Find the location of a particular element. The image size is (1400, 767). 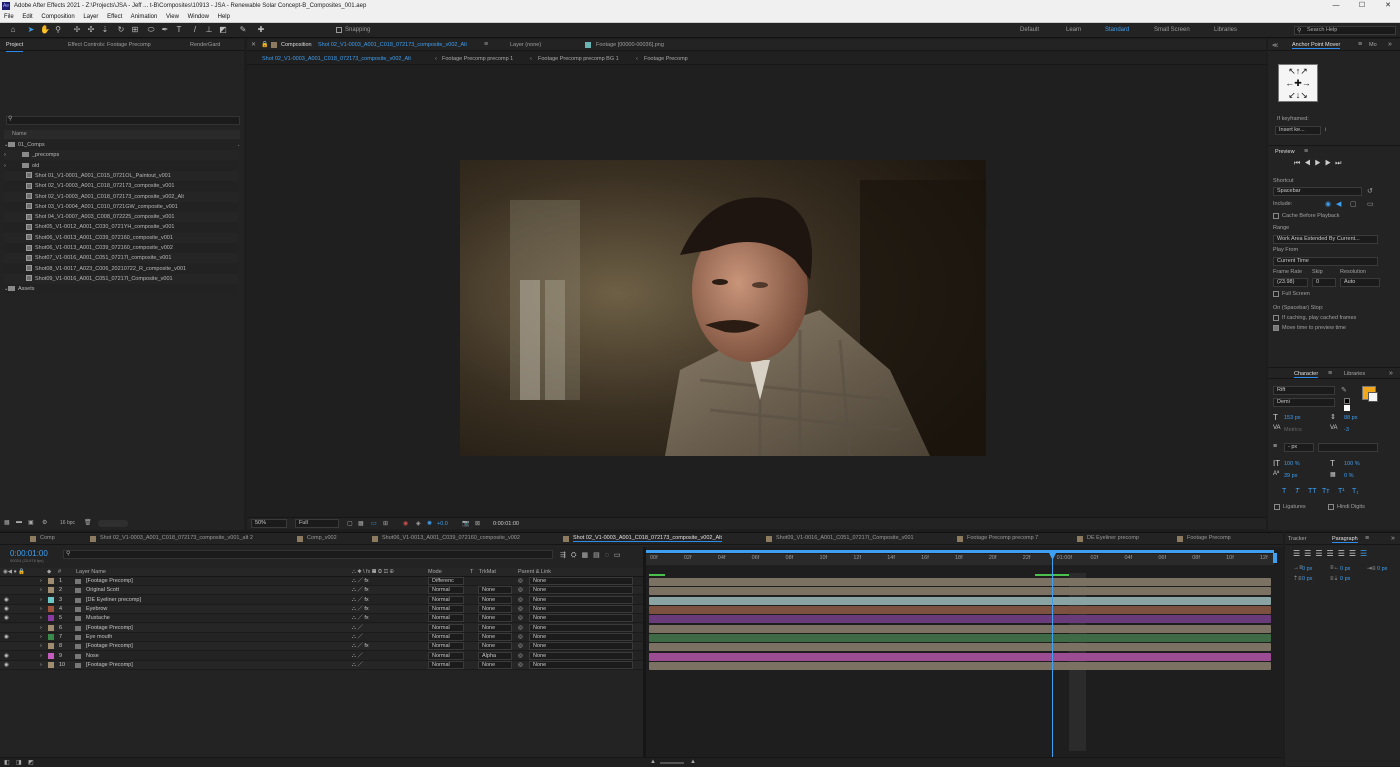

breadcrumb-item: Footage Precomp is located at coordinates (666, 59).